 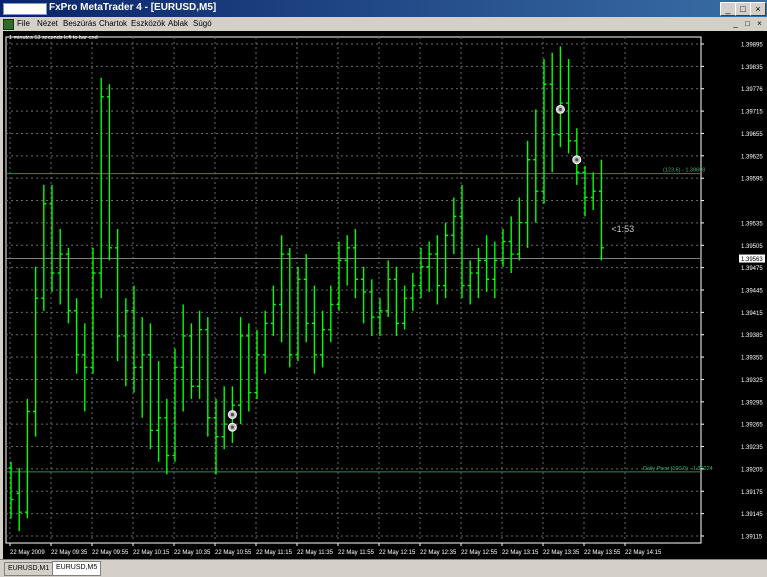 I want to click on price-axis-label: 1.39445, so click(x=752, y=292).